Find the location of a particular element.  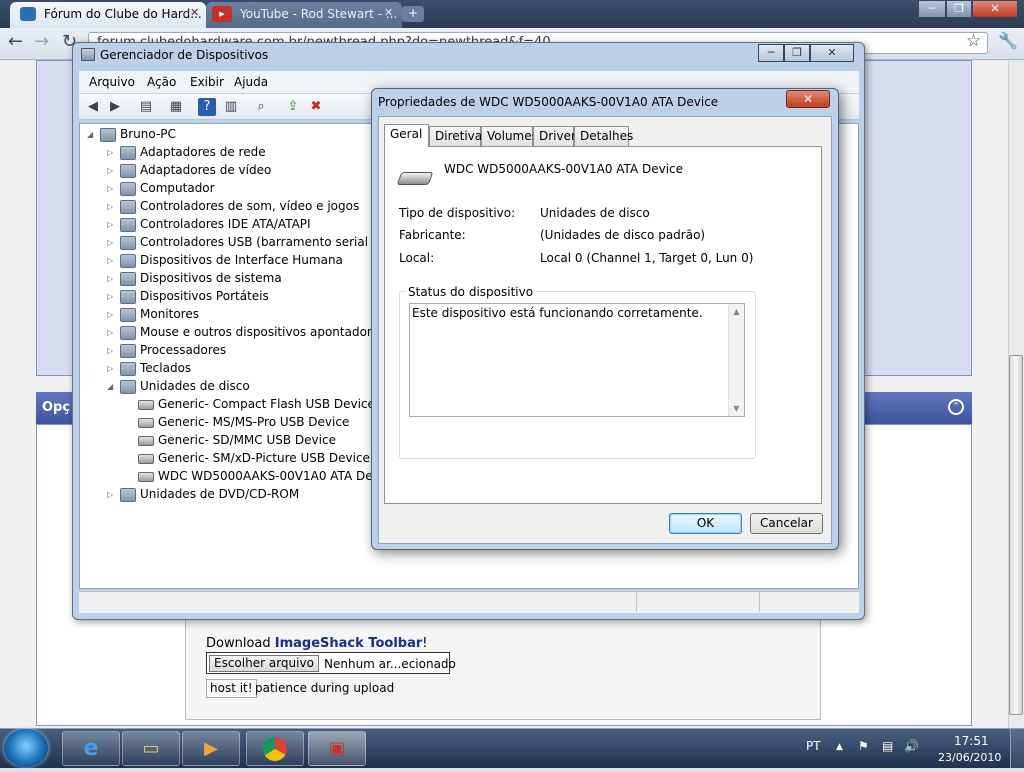

tree-device: Generic- SM/xD-Picture USB Device is located at coordinates (247, 458).